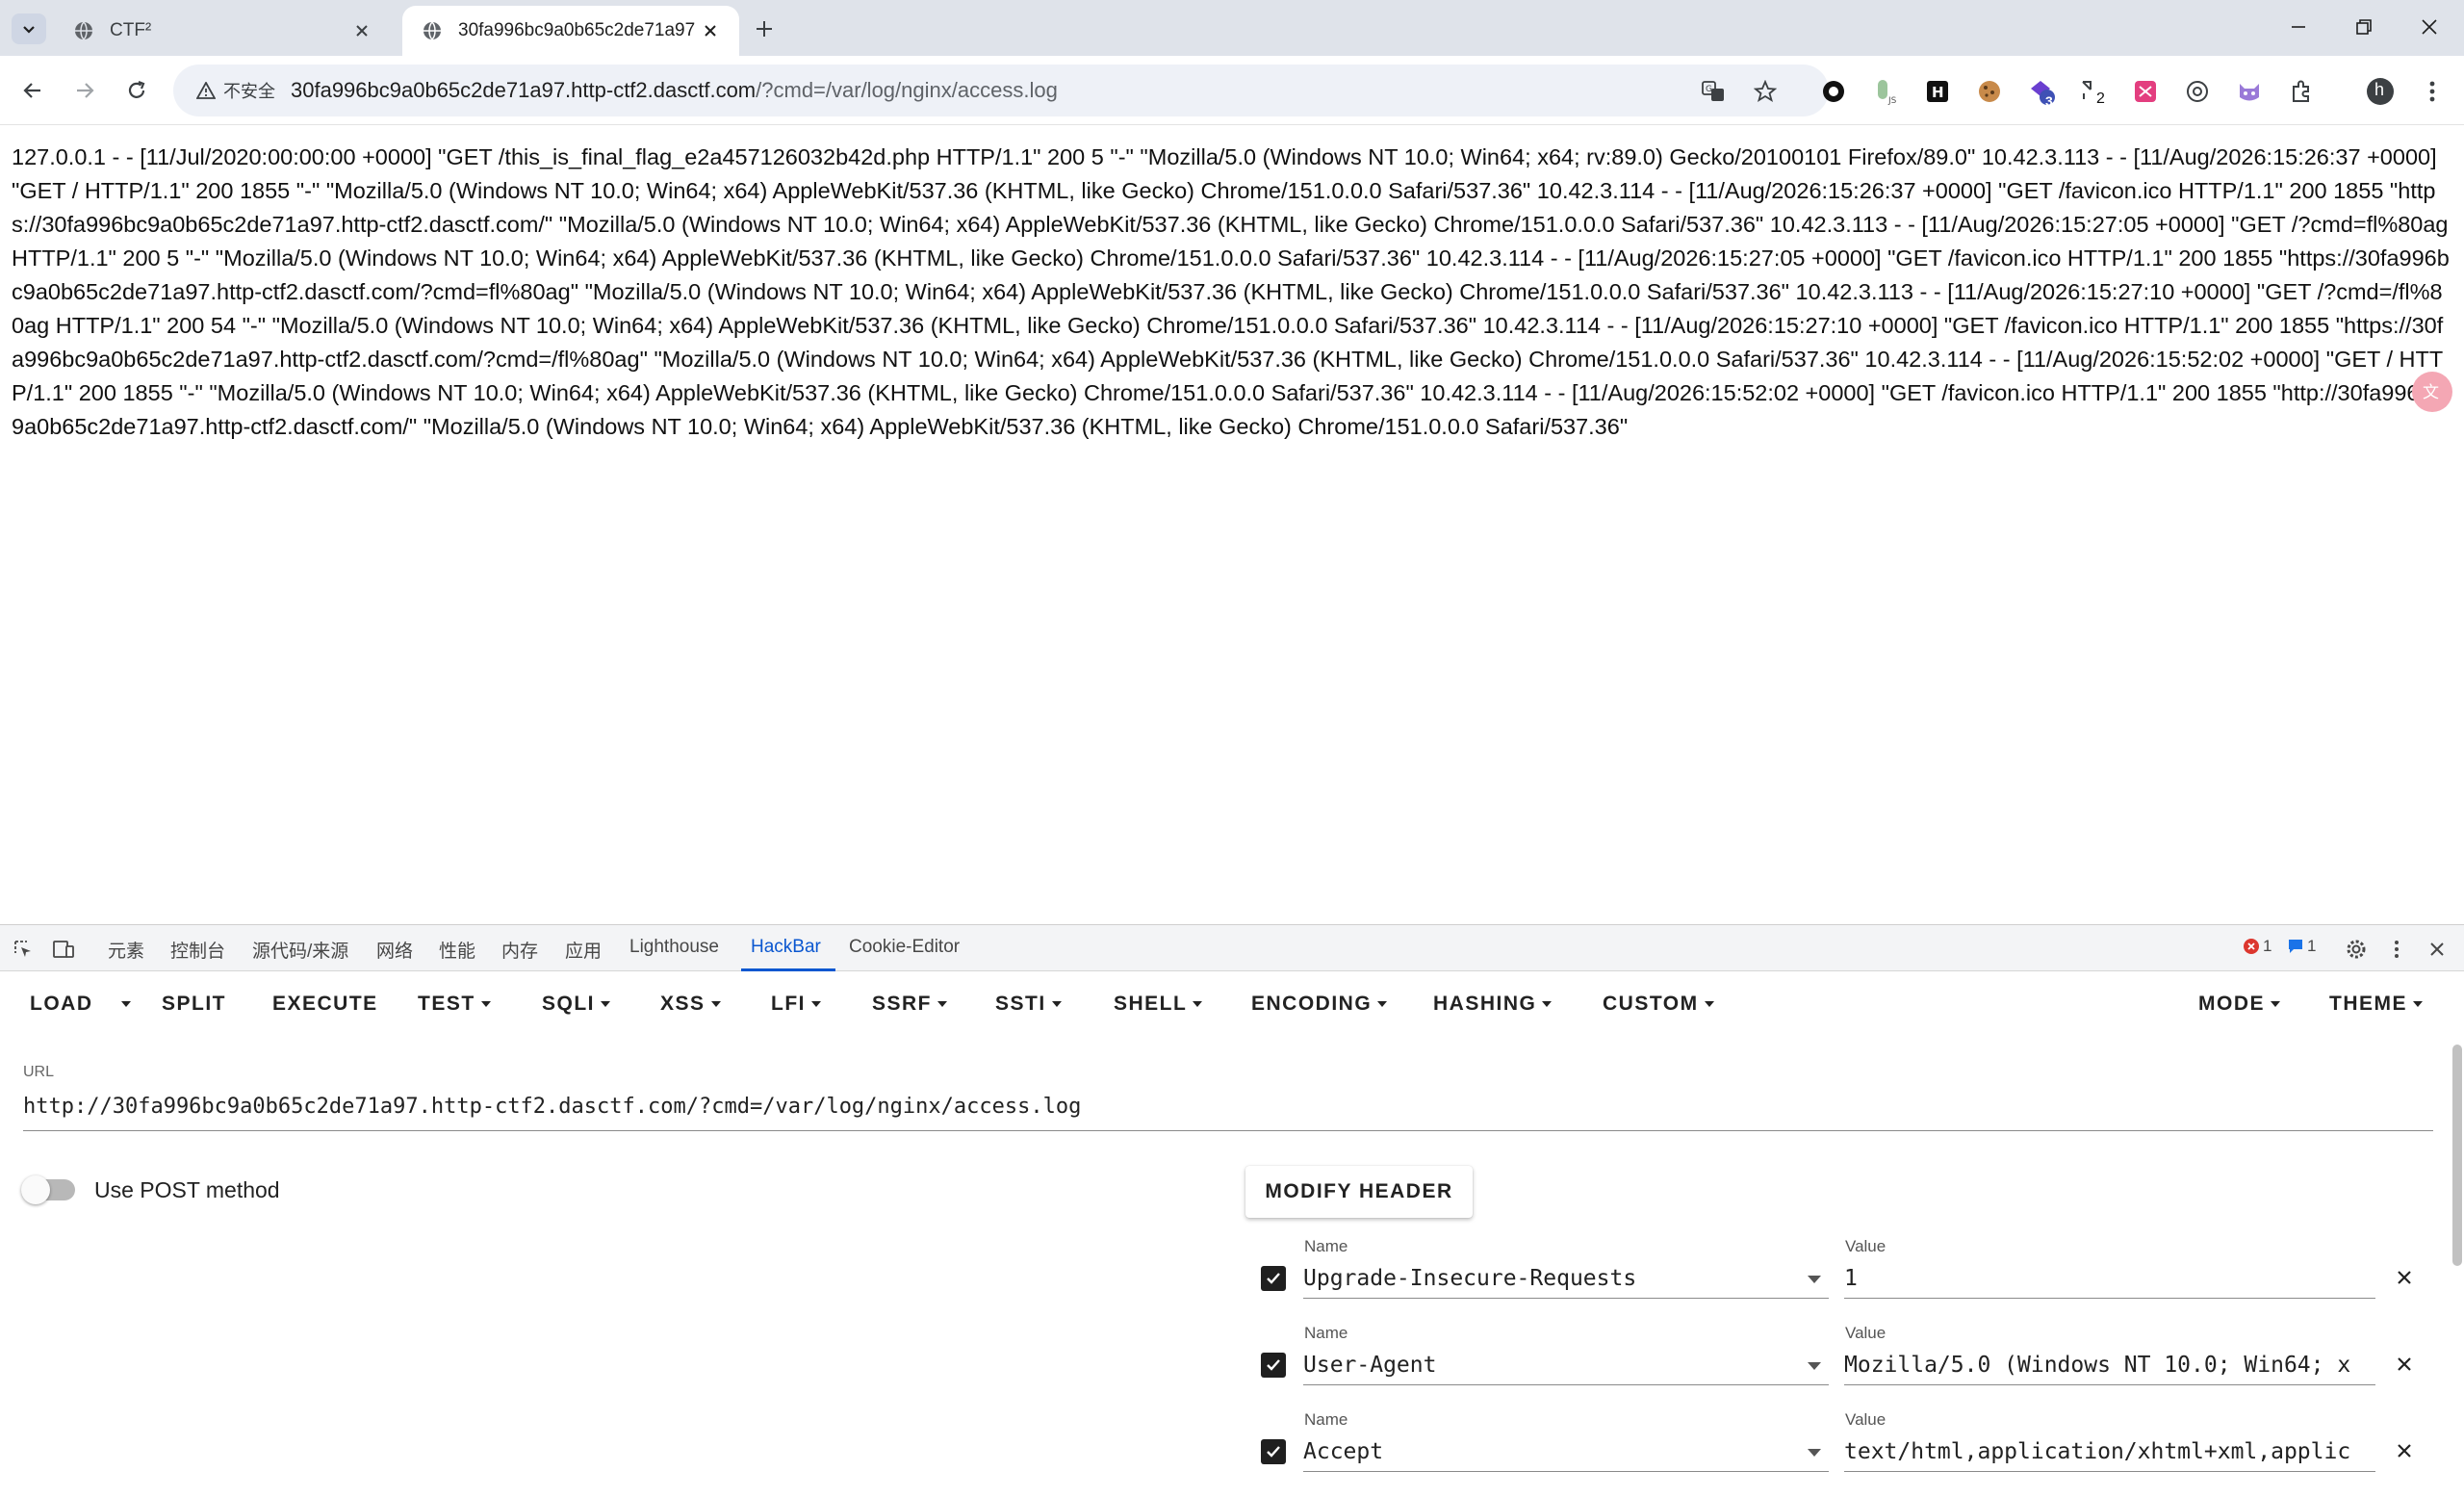 The image size is (2464, 1497). What do you see at coordinates (788, 969) in the screenshot?
I see `active-tab-indicator` at bounding box center [788, 969].